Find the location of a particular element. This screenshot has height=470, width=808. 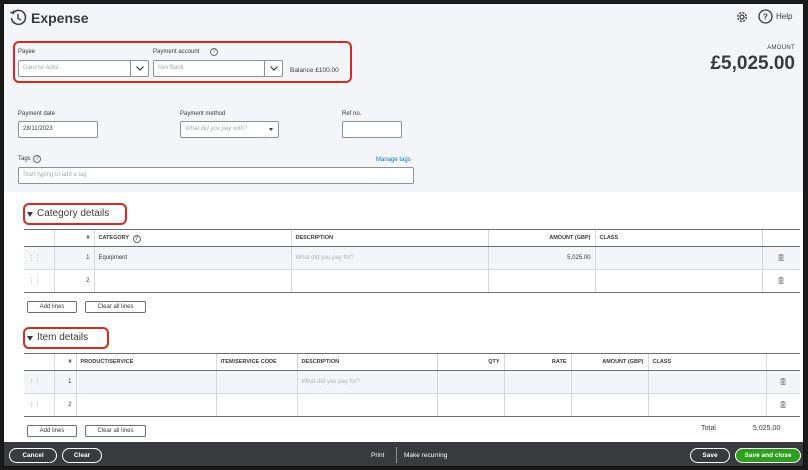

total-label: Total is located at coordinates (708, 428).